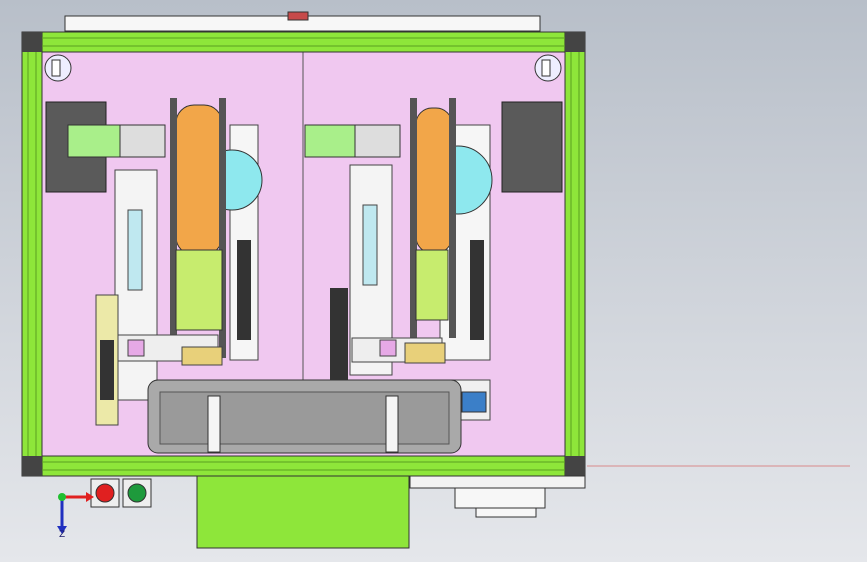 The height and width of the screenshot is (562, 867). What do you see at coordinates (434, 180) in the screenshot?
I see `spool-right` at bounding box center [434, 180].